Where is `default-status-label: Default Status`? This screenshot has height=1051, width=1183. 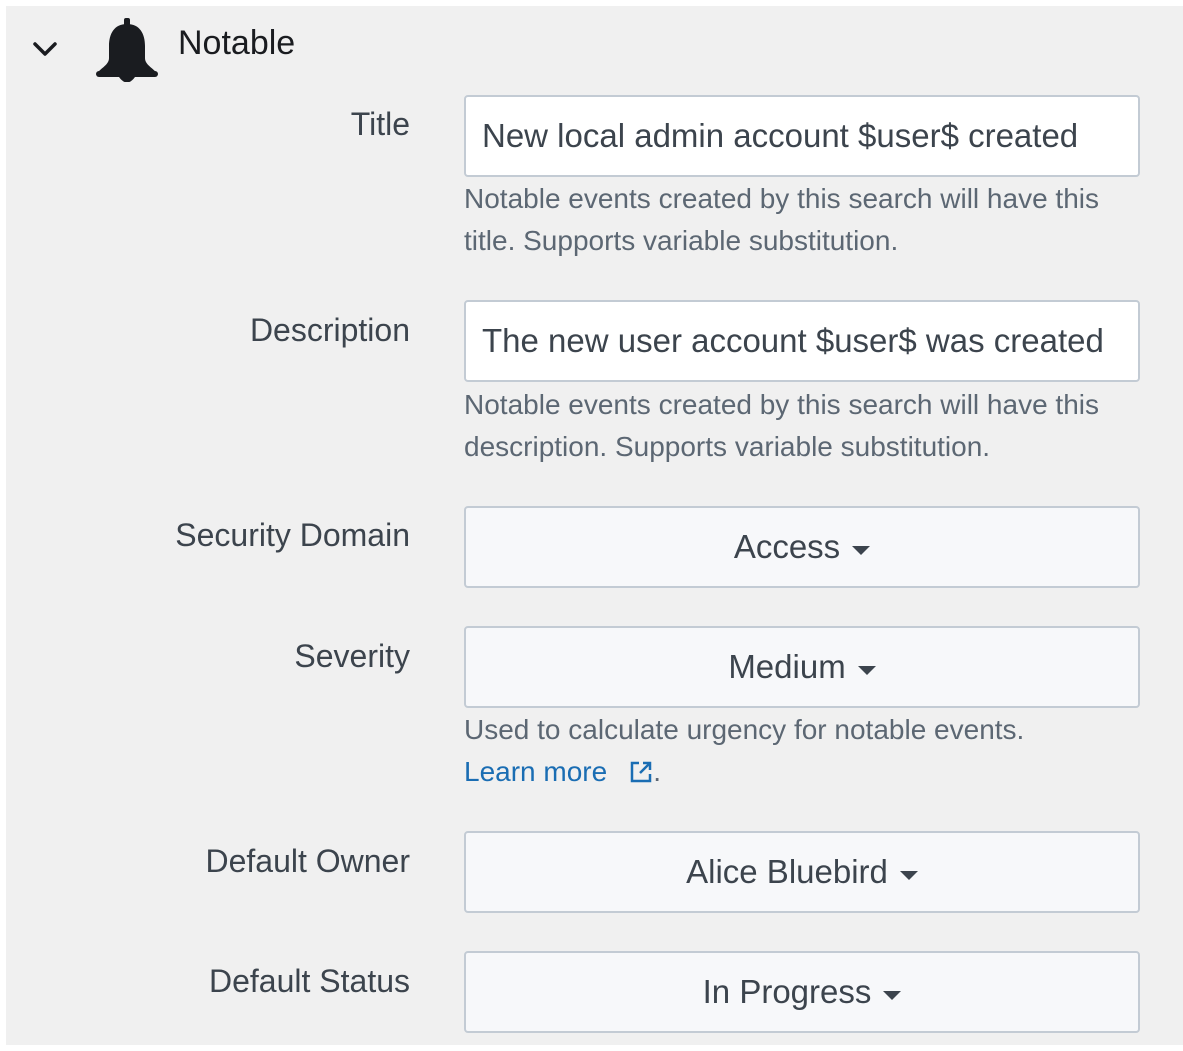 default-status-label: Default Status is located at coordinates (309, 981).